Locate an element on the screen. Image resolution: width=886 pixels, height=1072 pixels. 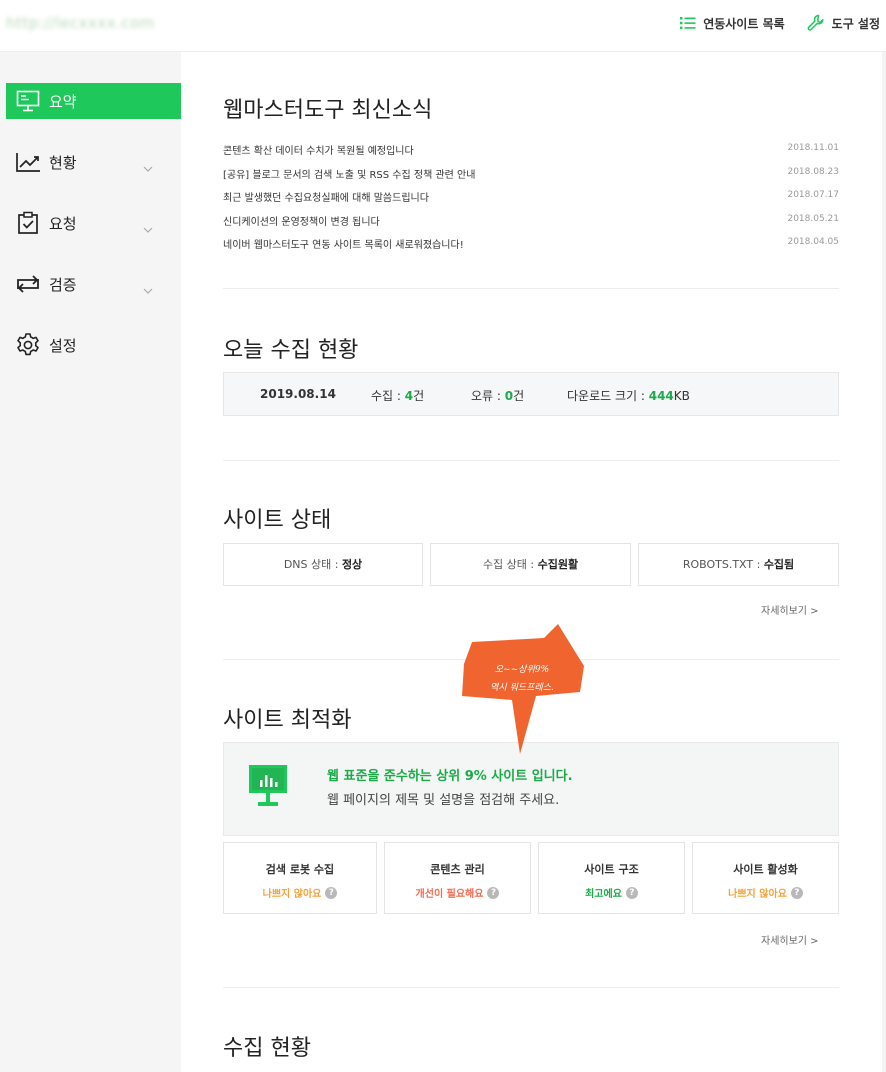
sidebar-item-label: 요청 is located at coordinates (63, 223).